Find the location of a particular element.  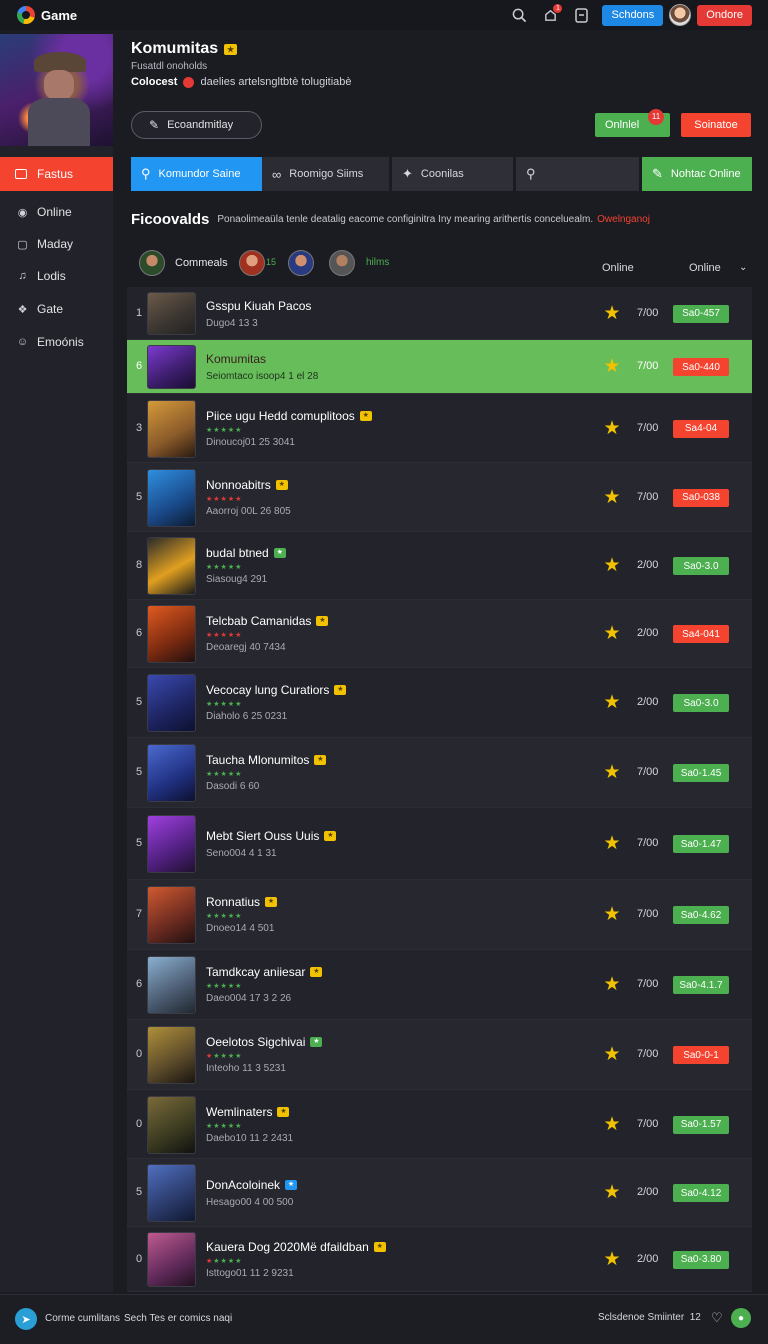

search-icon is located at coordinates (519, 15).